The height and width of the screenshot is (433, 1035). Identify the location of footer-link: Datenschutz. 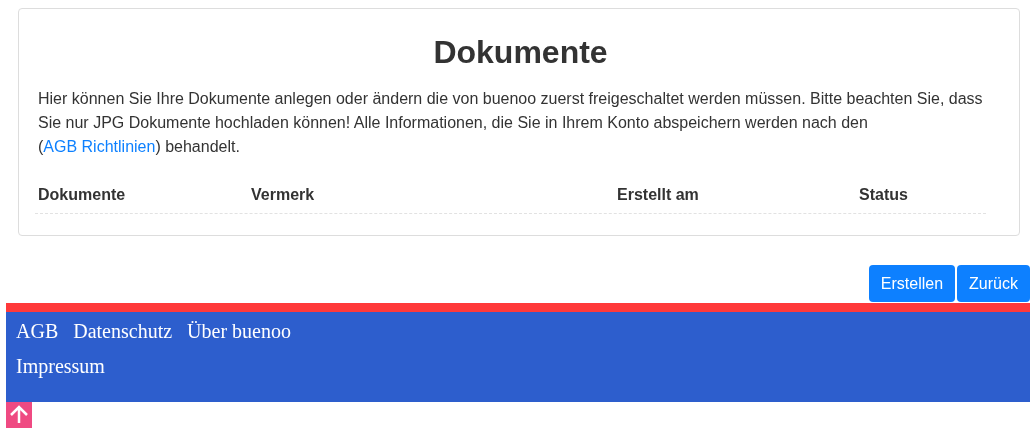
(123, 333).